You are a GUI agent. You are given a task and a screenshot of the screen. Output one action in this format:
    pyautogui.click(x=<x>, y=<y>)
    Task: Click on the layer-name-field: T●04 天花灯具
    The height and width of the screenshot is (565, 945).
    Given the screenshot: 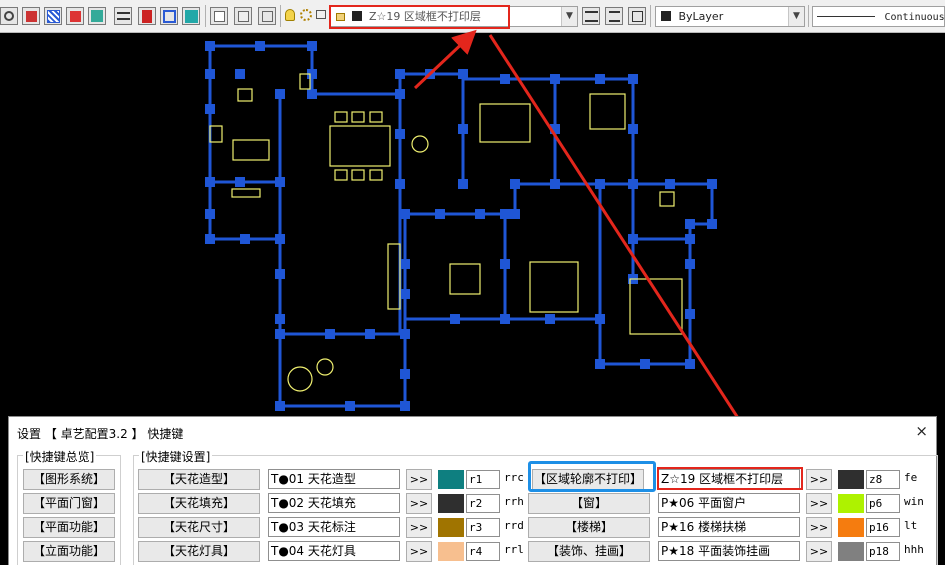 What is the action you would take?
    pyautogui.click(x=334, y=551)
    